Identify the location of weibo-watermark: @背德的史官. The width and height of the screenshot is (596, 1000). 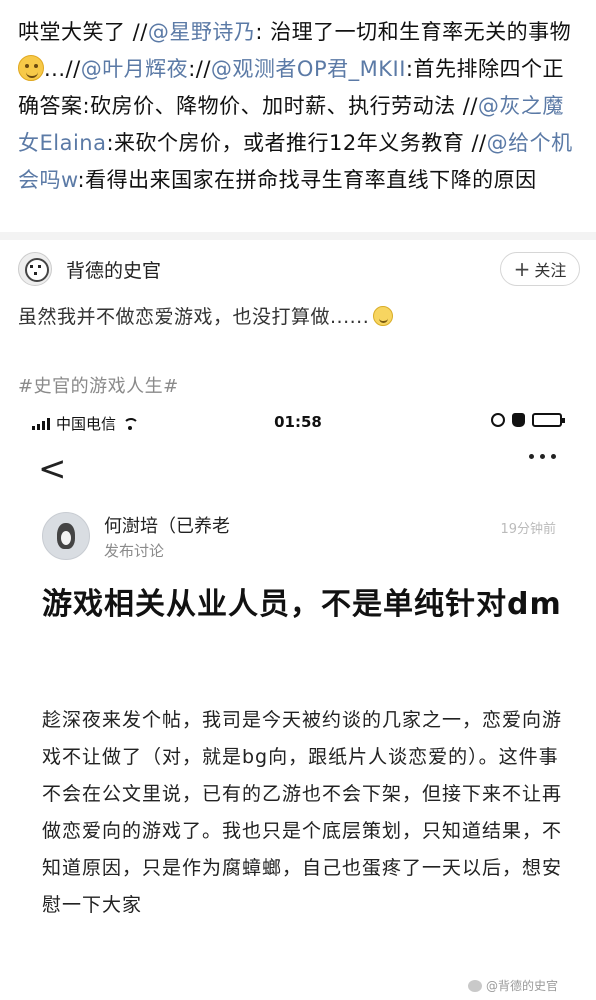
(512, 985).